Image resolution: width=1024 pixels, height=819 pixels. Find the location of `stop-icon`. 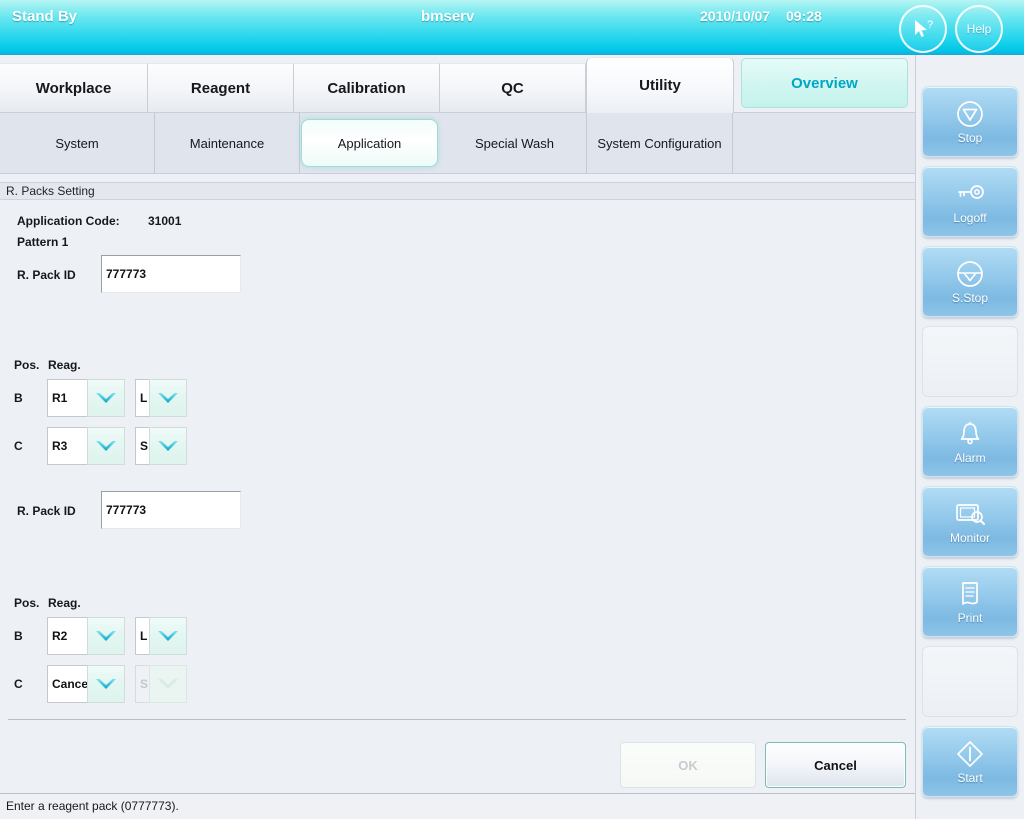

stop-icon is located at coordinates (970, 114).